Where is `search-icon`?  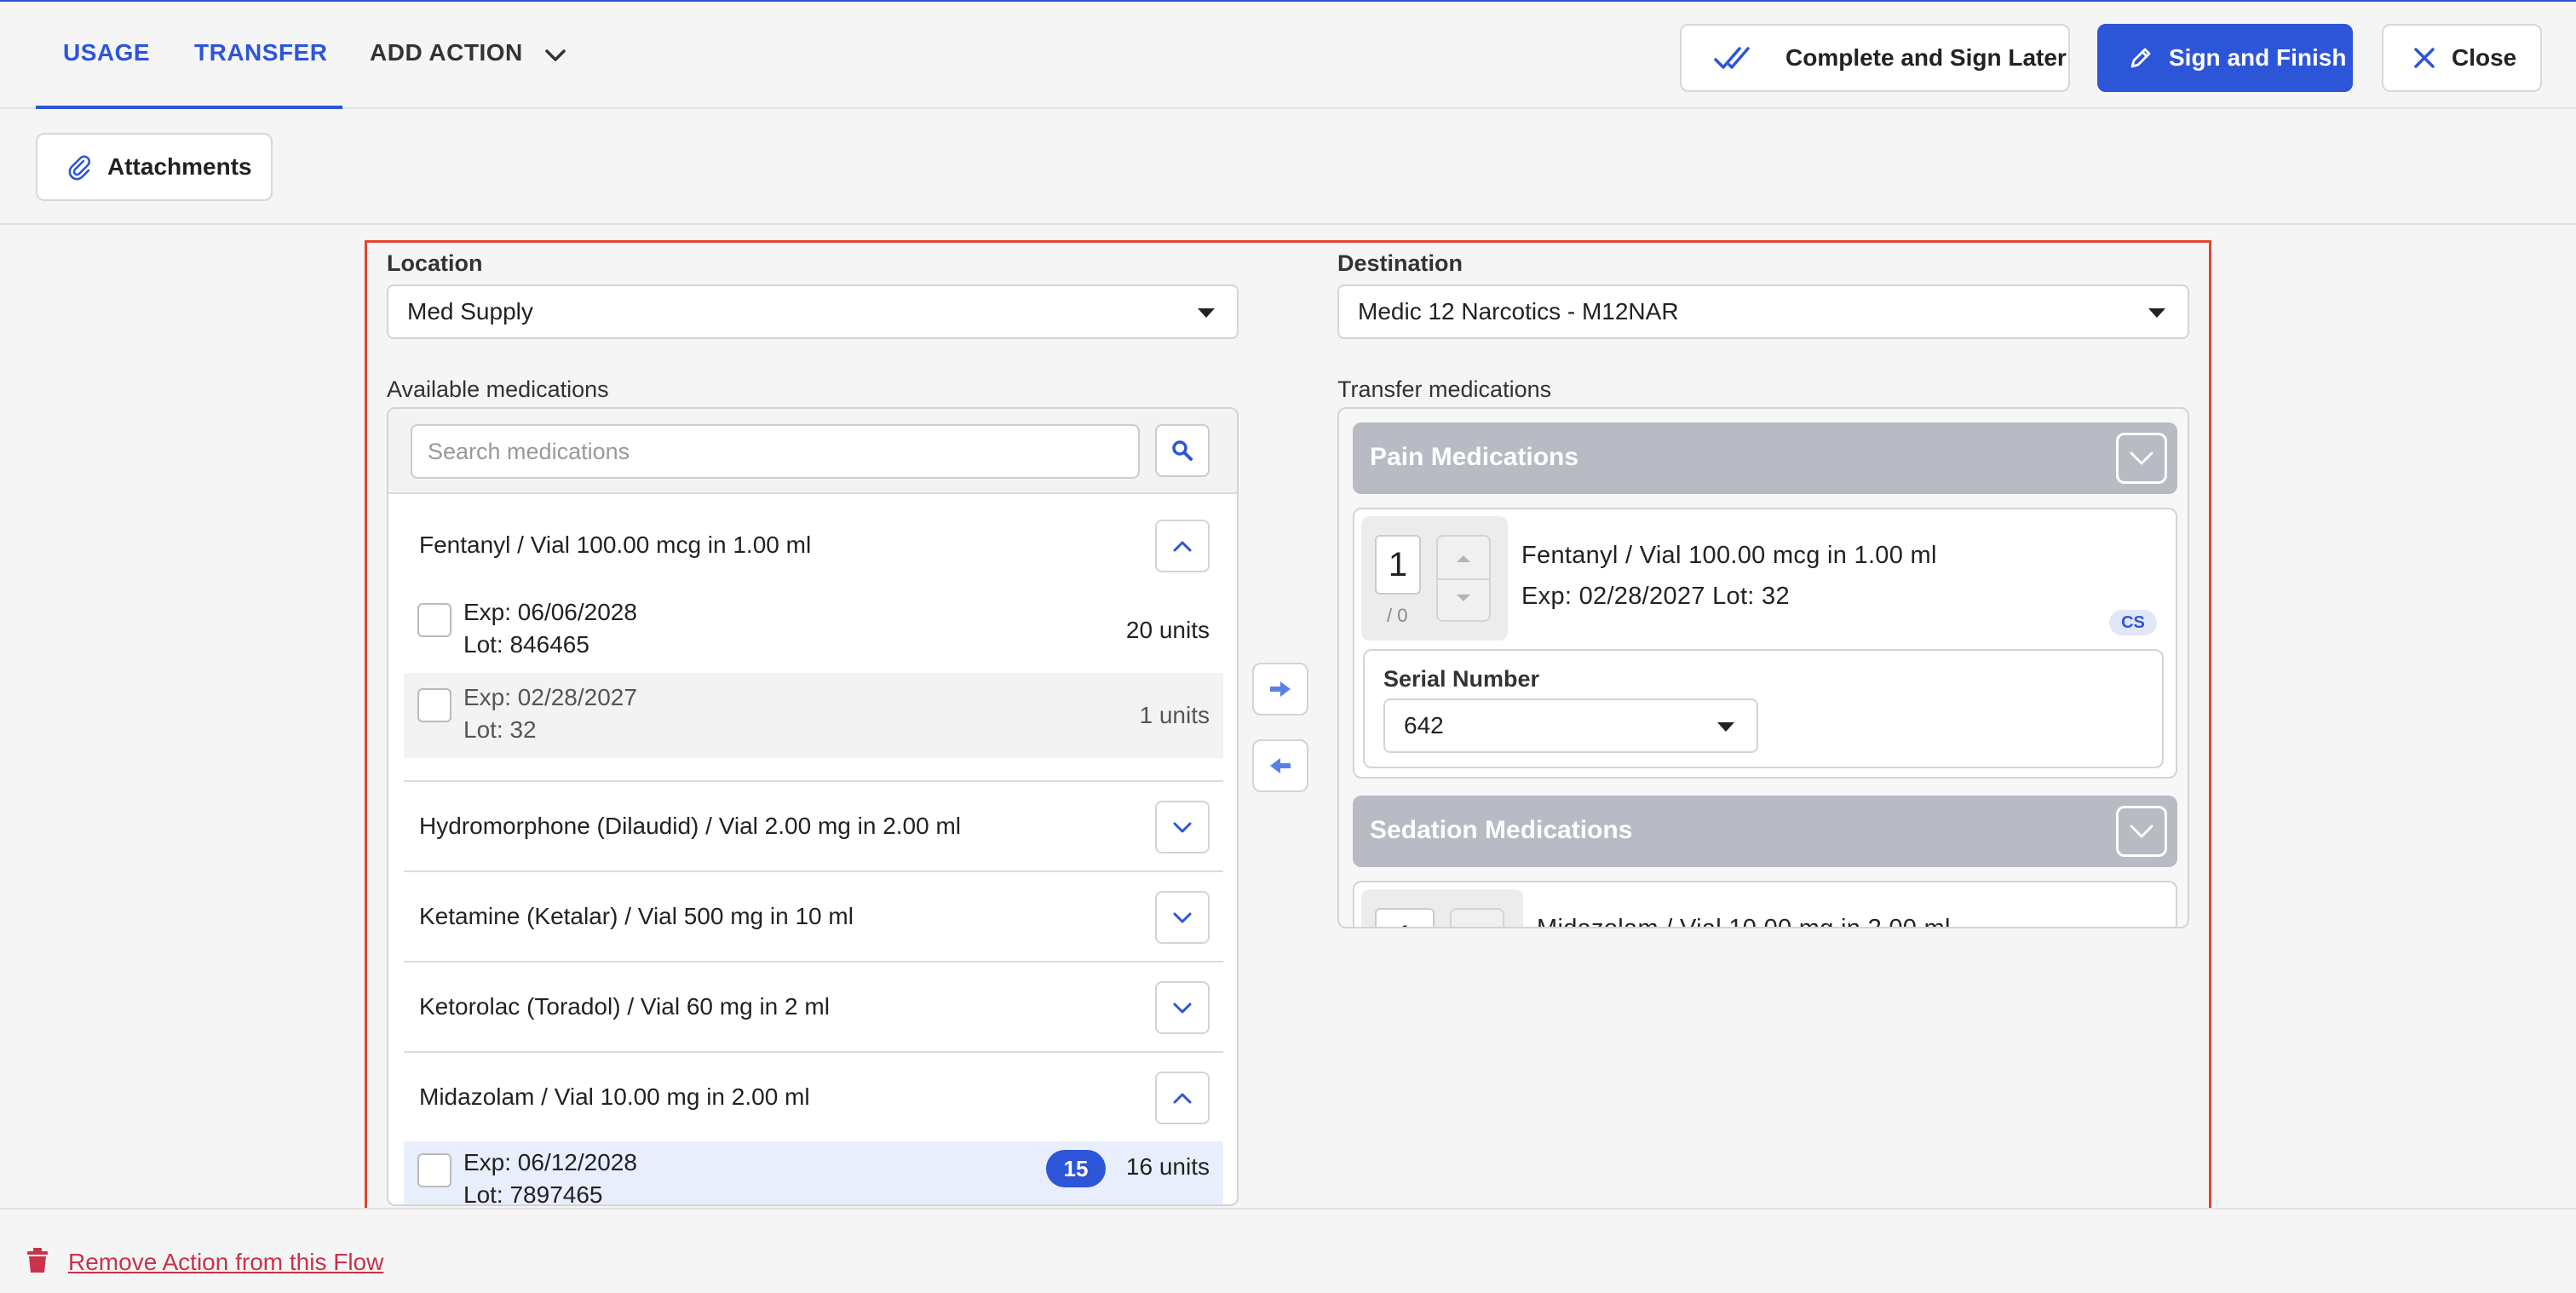
search-icon is located at coordinates (1182, 450).